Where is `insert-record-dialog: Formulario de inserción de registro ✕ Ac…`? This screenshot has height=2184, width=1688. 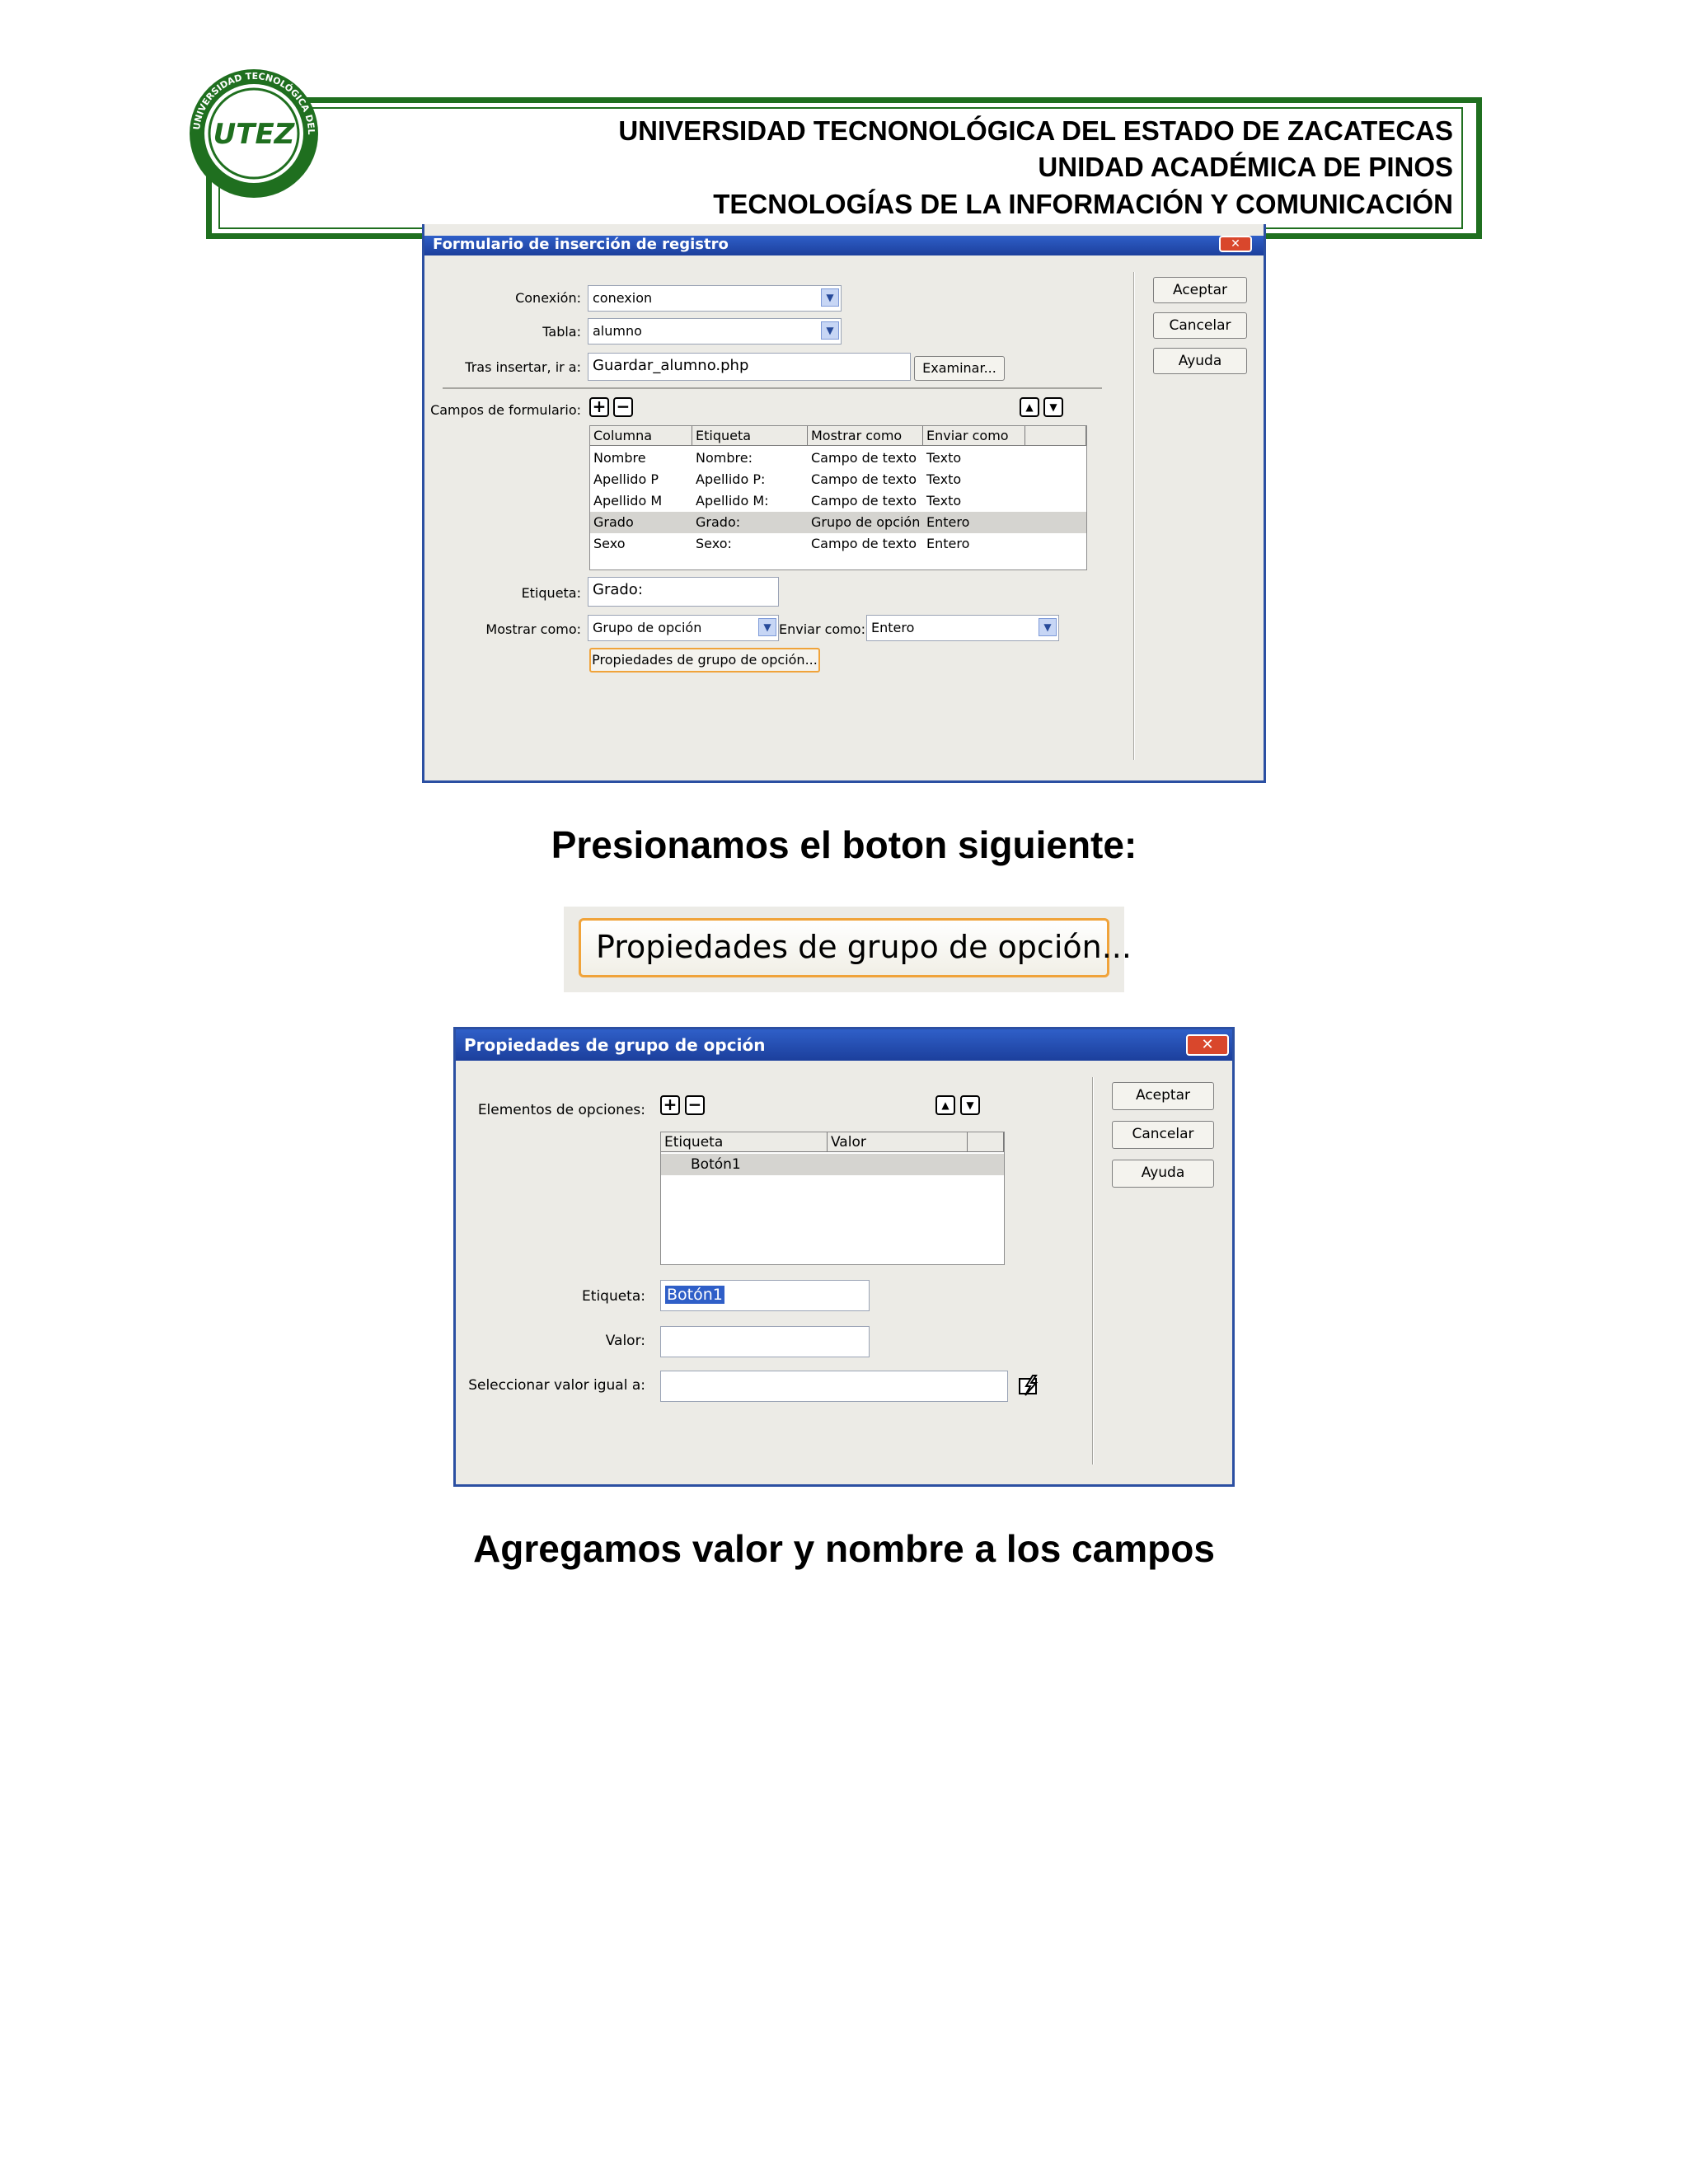 insert-record-dialog: Formulario de inserción de registro ✕ Ac… is located at coordinates (844, 503).